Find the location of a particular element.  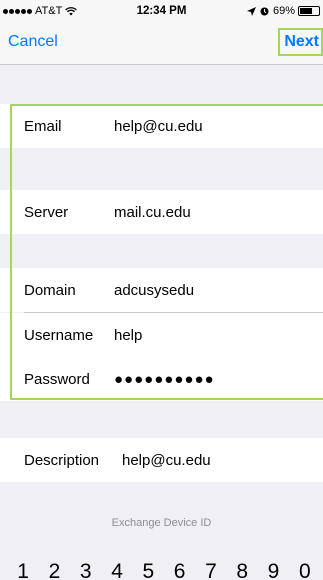

alarm-icon is located at coordinates (264, 11).